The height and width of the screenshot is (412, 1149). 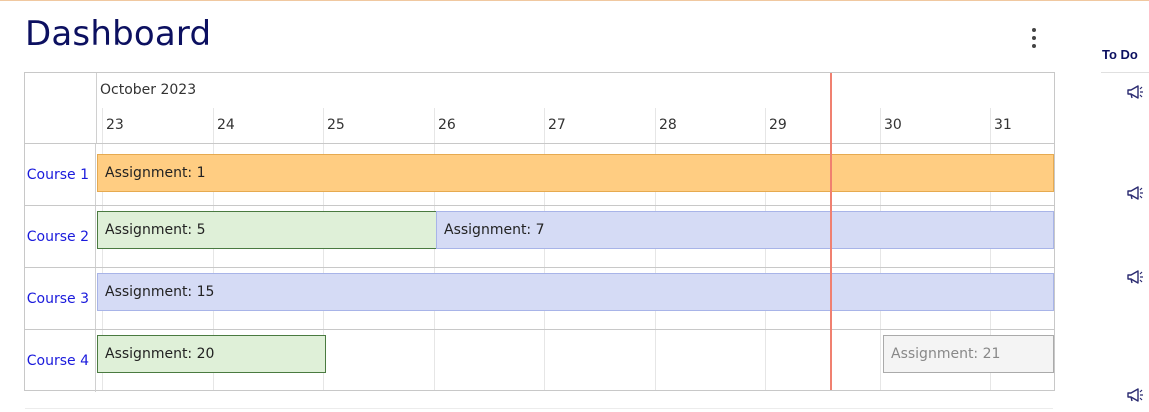 I want to click on course-link: Course 4, so click(x=60, y=361).